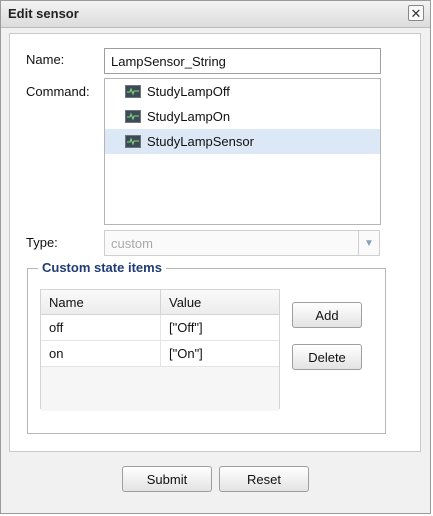 Image resolution: width=433 pixels, height=516 pixels. What do you see at coordinates (45, 59) in the screenshot?
I see `name-label: Name:` at bounding box center [45, 59].